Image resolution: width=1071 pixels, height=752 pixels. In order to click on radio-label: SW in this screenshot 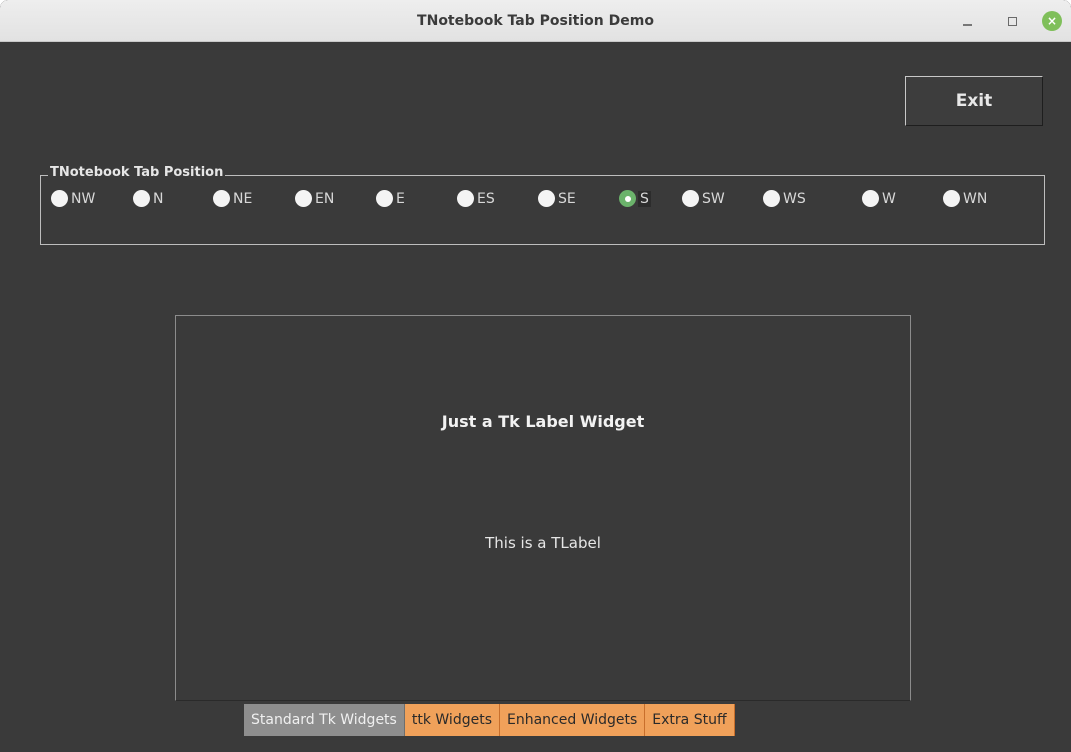, I will do `click(713, 198)`.